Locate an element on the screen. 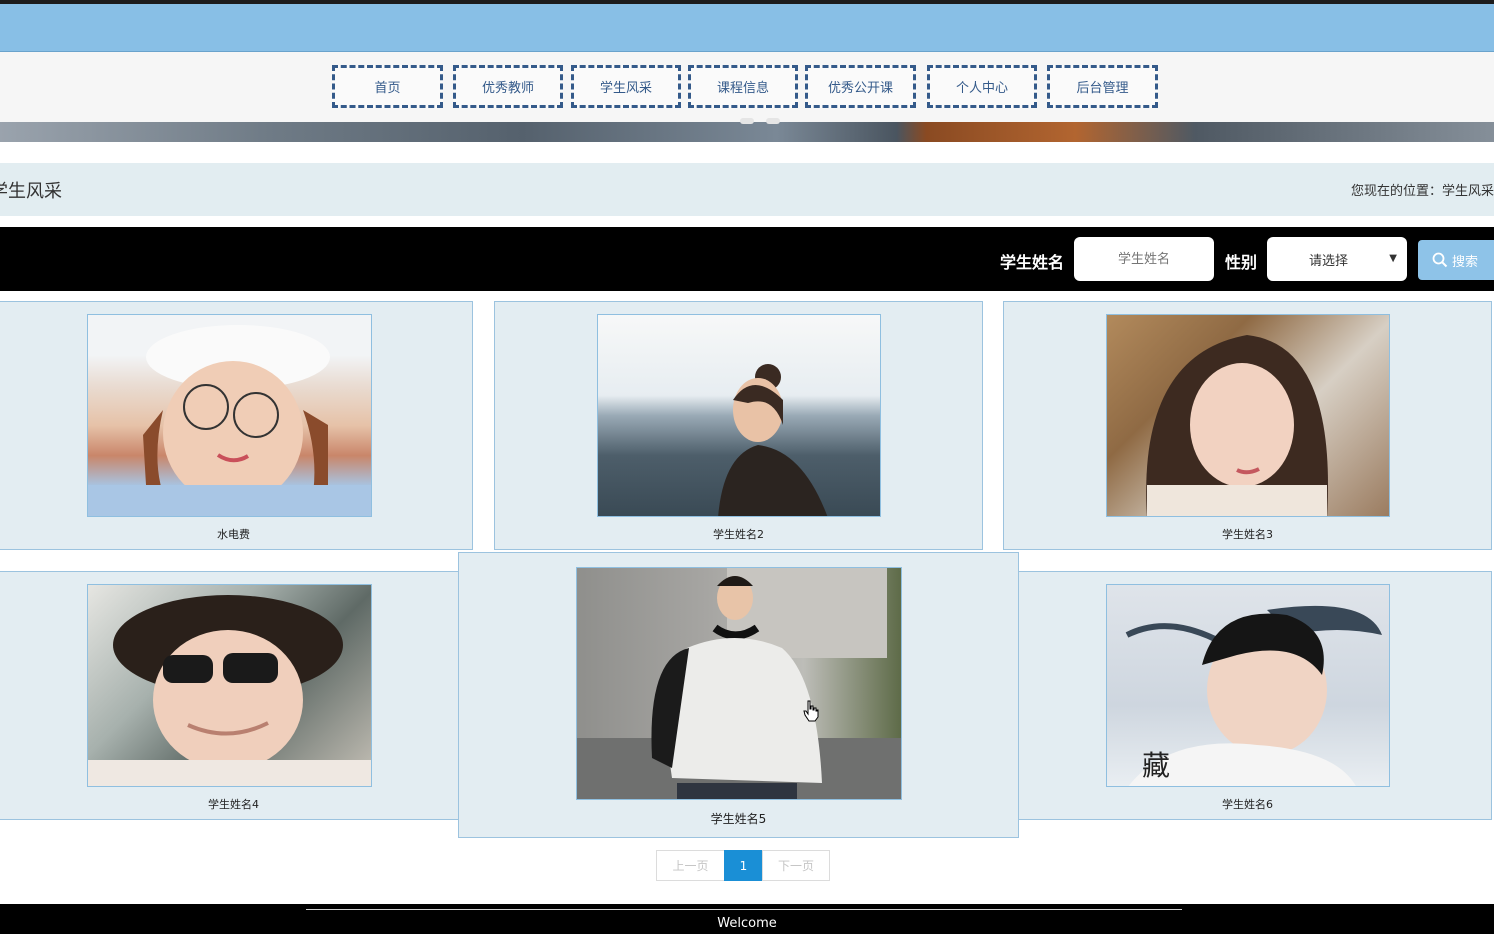 Image resolution: width=1494 pixels, height=934 pixels. banner-carousel is located at coordinates (747, 132).